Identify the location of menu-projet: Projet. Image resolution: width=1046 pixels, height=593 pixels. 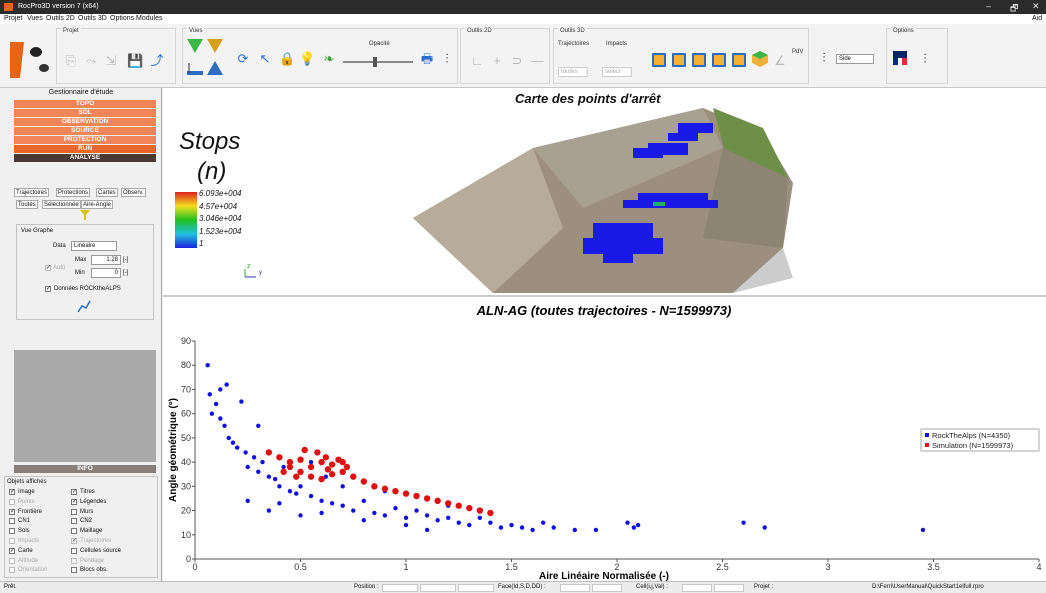
(13, 18).